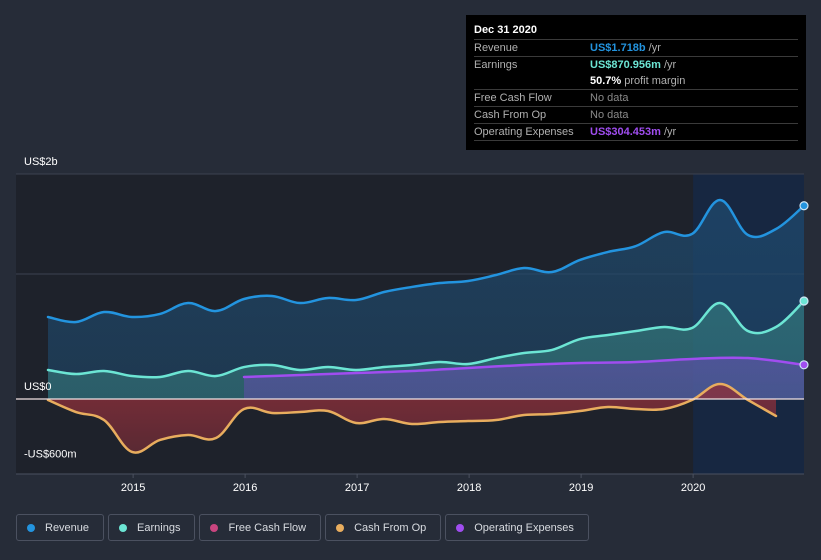  I want to click on operating-expenses-end-marker, so click(804, 365).